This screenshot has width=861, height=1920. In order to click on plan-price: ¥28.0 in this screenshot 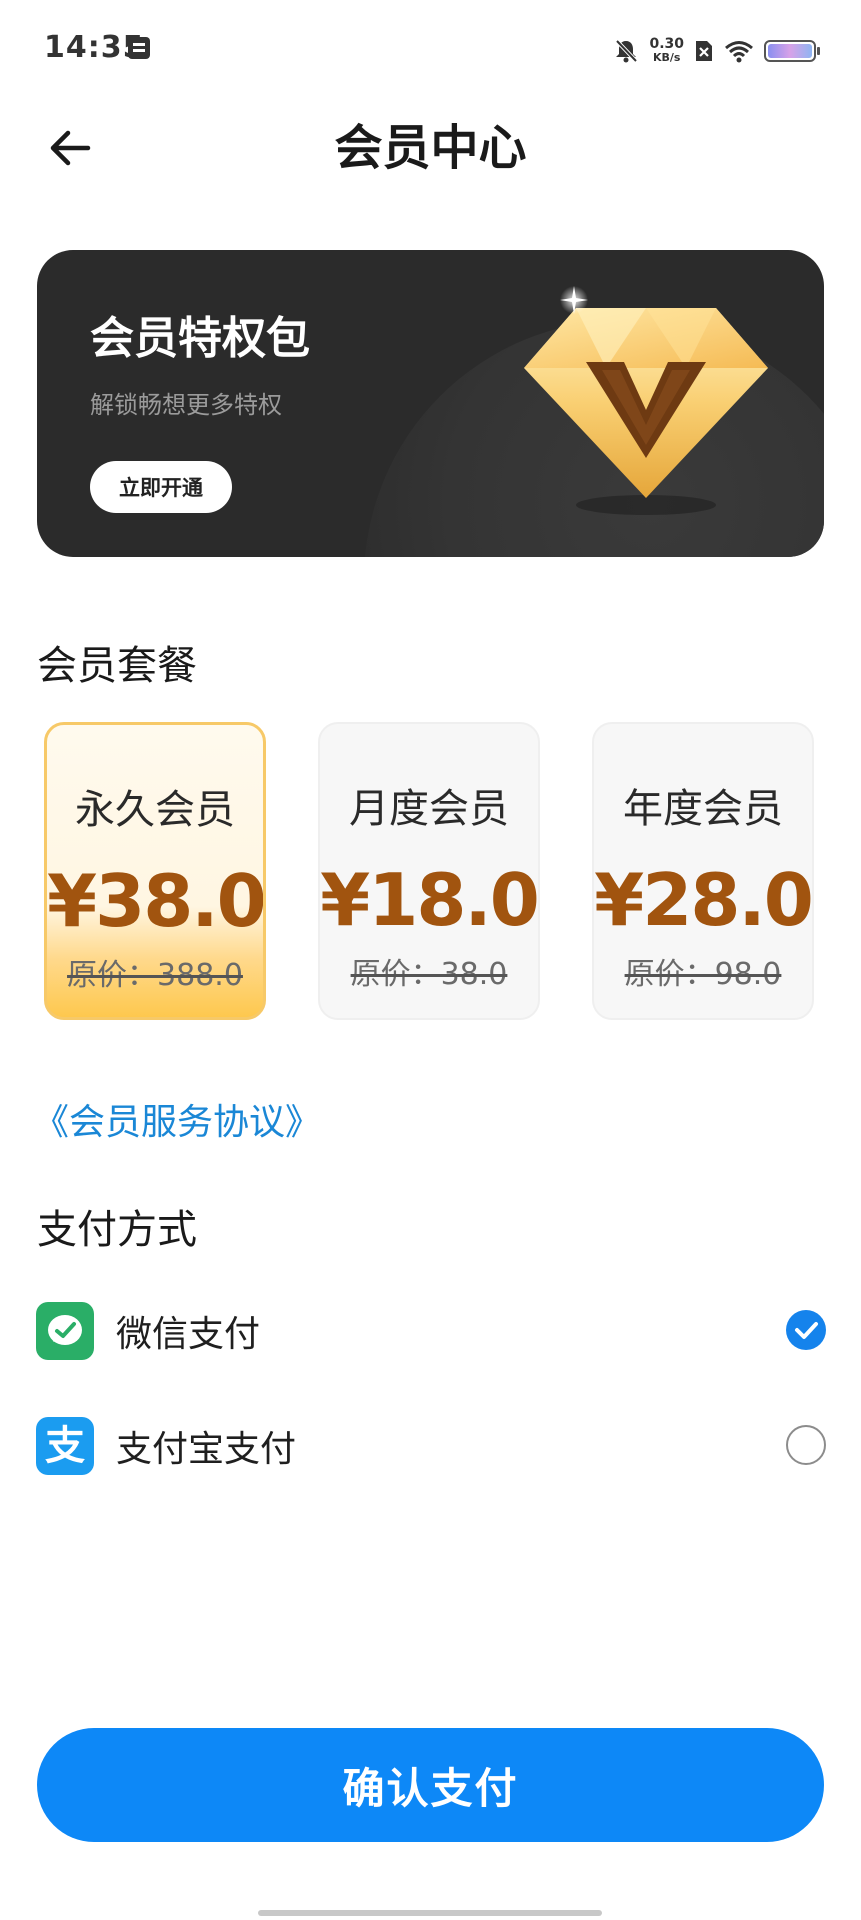, I will do `click(703, 900)`.